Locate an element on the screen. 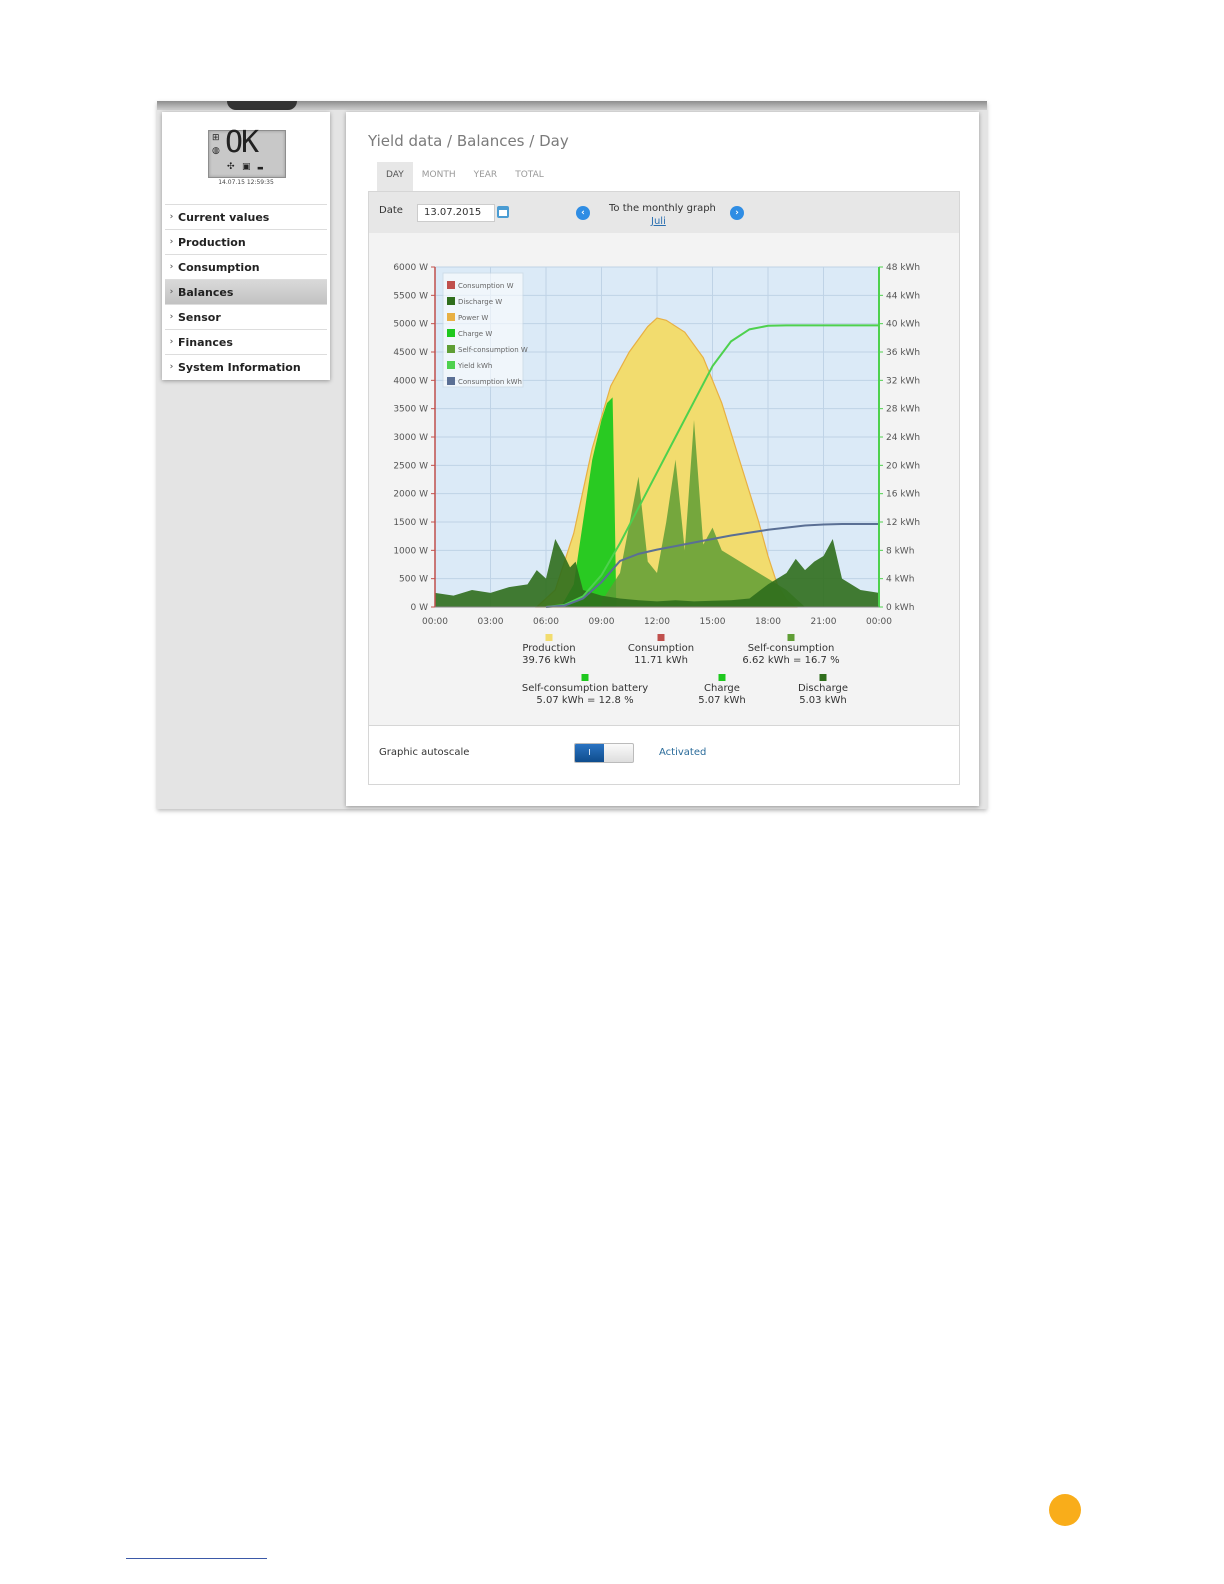 The height and width of the screenshot is (1584, 1224). x-tick-label: 00:00 is located at coordinates (435, 622).